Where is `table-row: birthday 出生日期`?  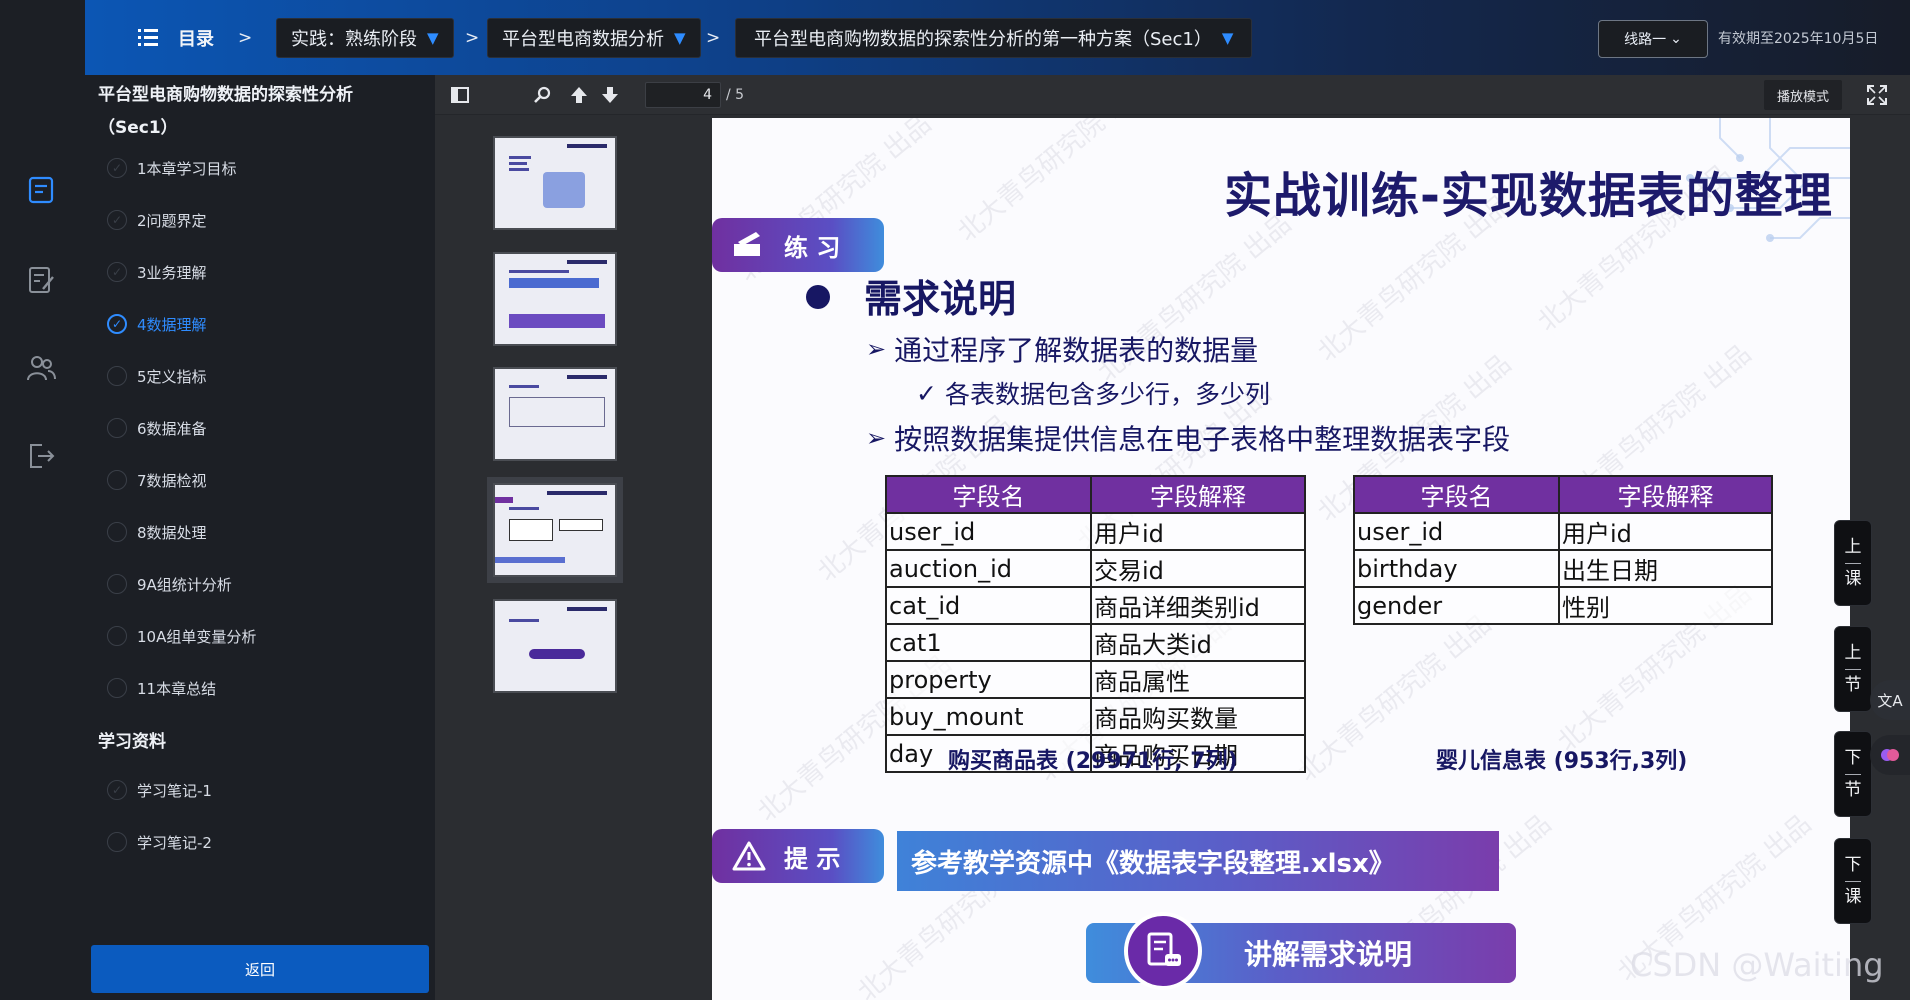
table-row: birthday 出生日期 is located at coordinates (1563, 568).